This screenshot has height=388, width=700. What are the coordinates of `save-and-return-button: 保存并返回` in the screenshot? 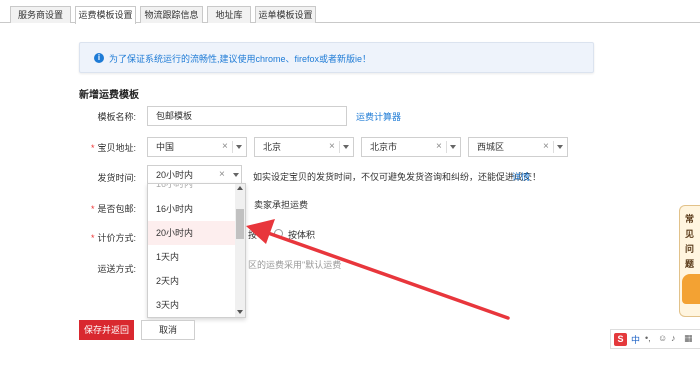 It's located at (106, 330).